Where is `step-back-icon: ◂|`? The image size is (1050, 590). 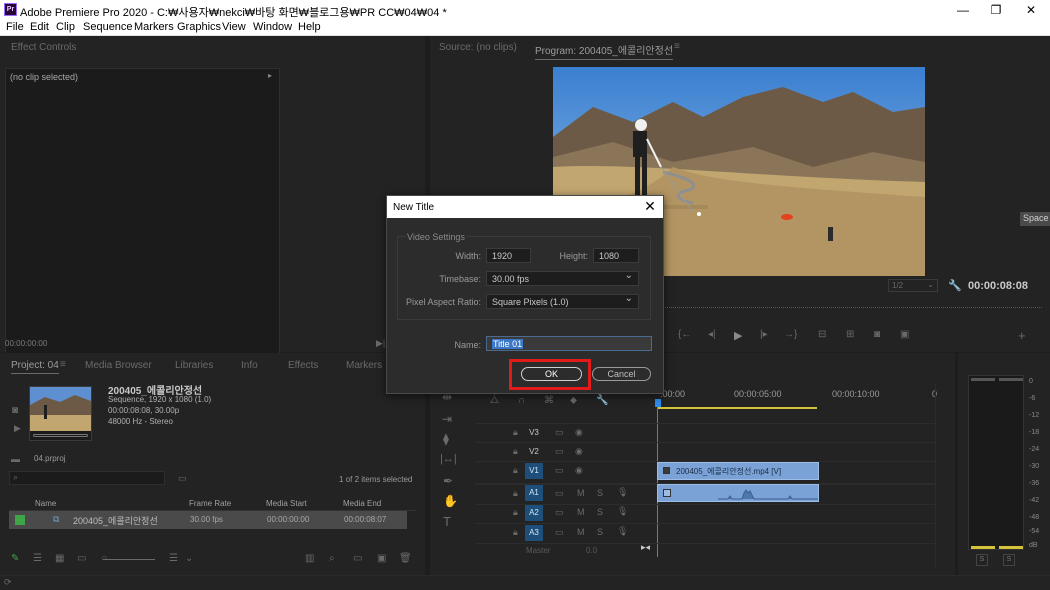 step-back-icon: ◂| is located at coordinates (712, 334).